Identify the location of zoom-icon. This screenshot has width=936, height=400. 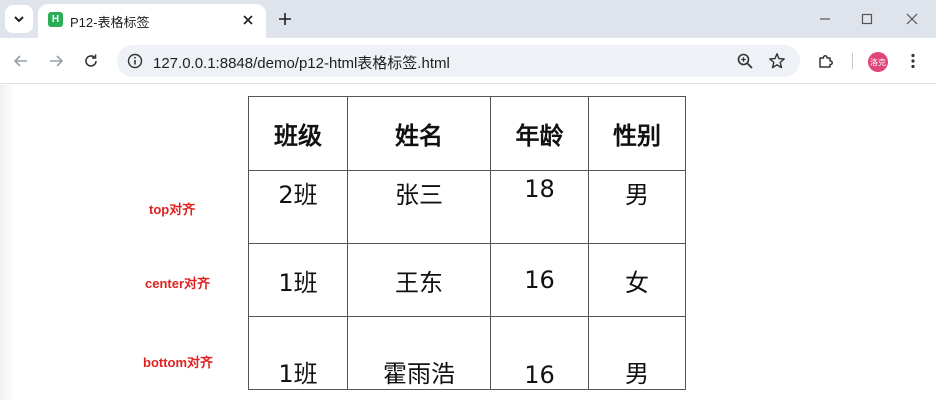
(745, 61).